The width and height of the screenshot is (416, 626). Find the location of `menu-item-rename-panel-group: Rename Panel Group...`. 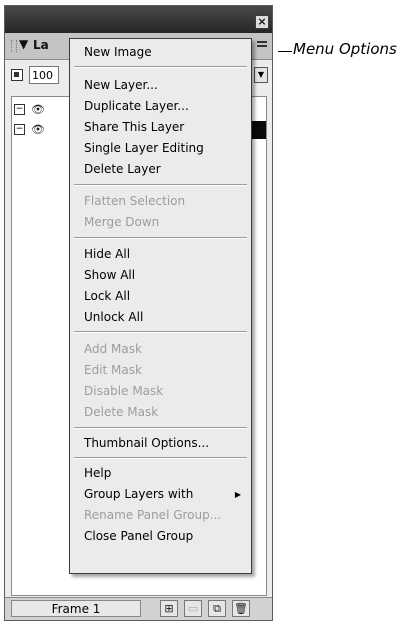

menu-item-rename-panel-group: Rename Panel Group... is located at coordinates (152, 515).